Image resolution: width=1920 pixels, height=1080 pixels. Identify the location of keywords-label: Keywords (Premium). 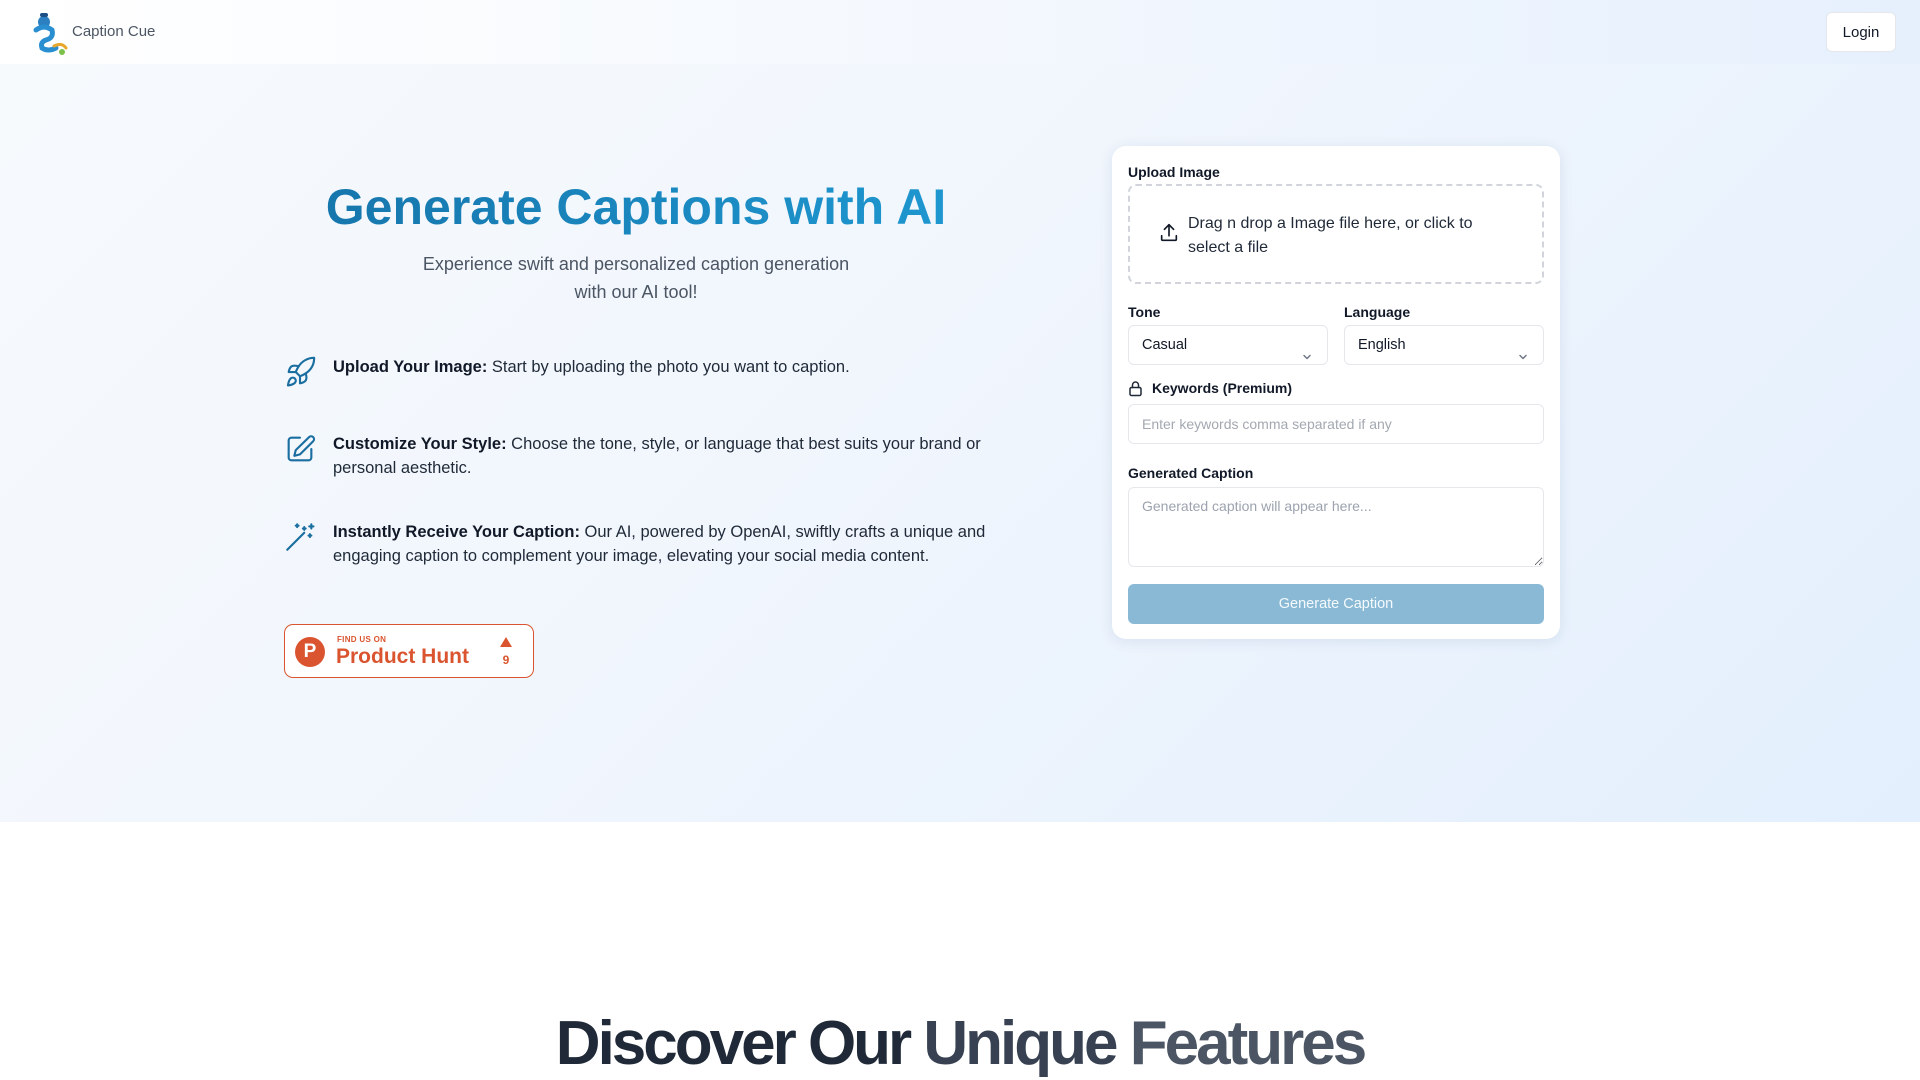
(1222, 388).